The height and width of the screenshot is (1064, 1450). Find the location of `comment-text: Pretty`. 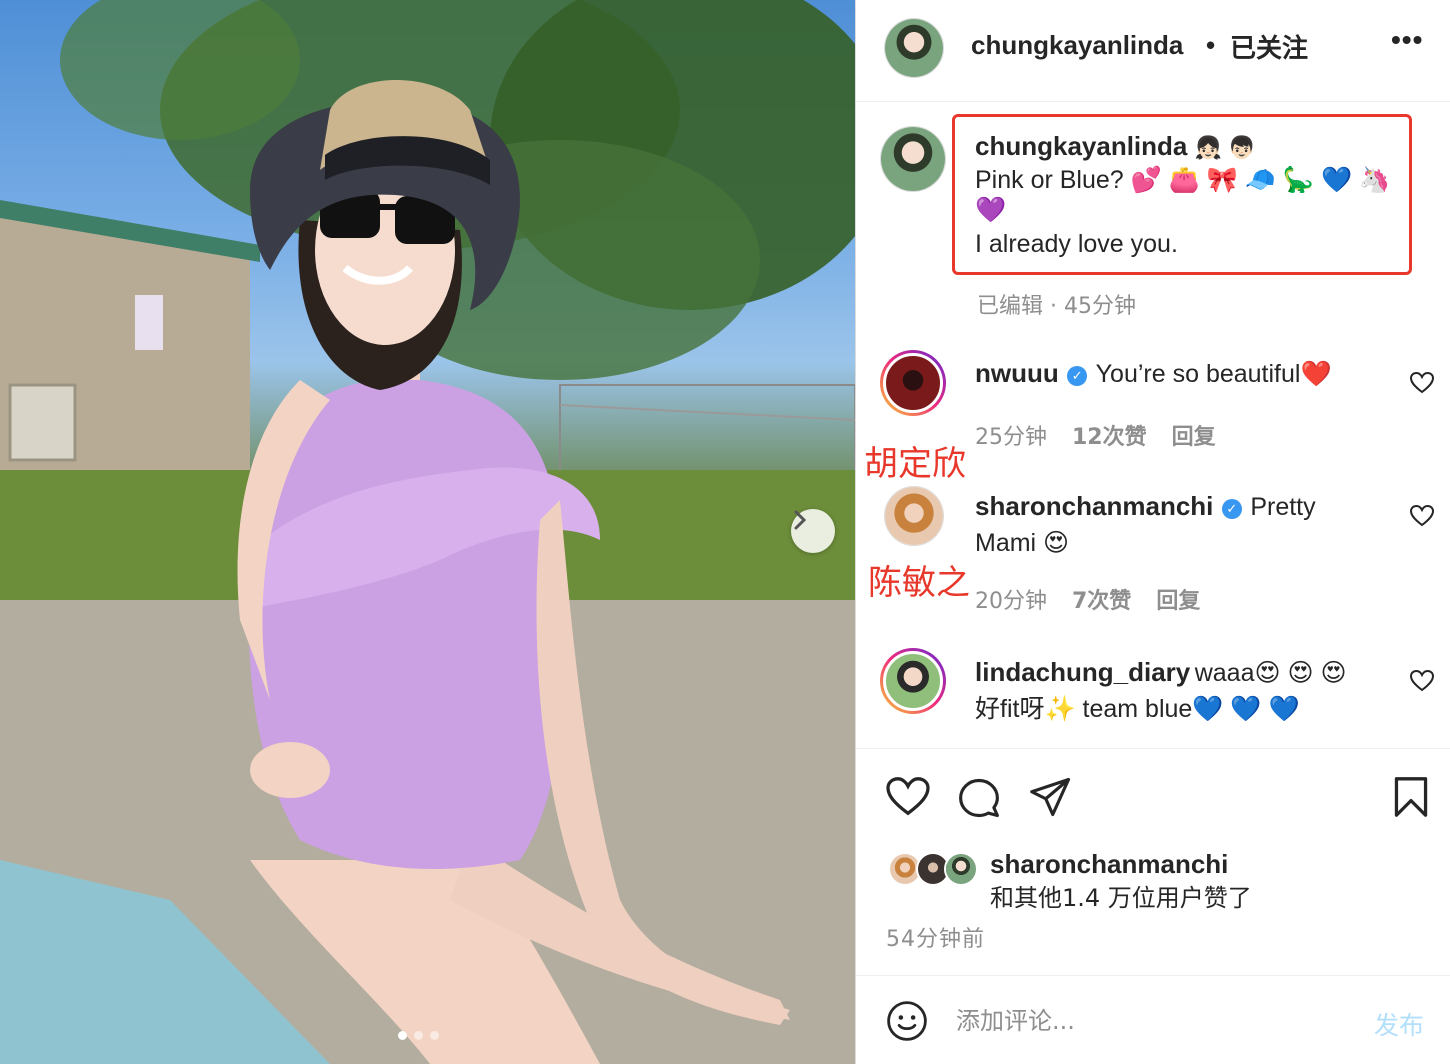

comment-text: Pretty is located at coordinates (1283, 507).